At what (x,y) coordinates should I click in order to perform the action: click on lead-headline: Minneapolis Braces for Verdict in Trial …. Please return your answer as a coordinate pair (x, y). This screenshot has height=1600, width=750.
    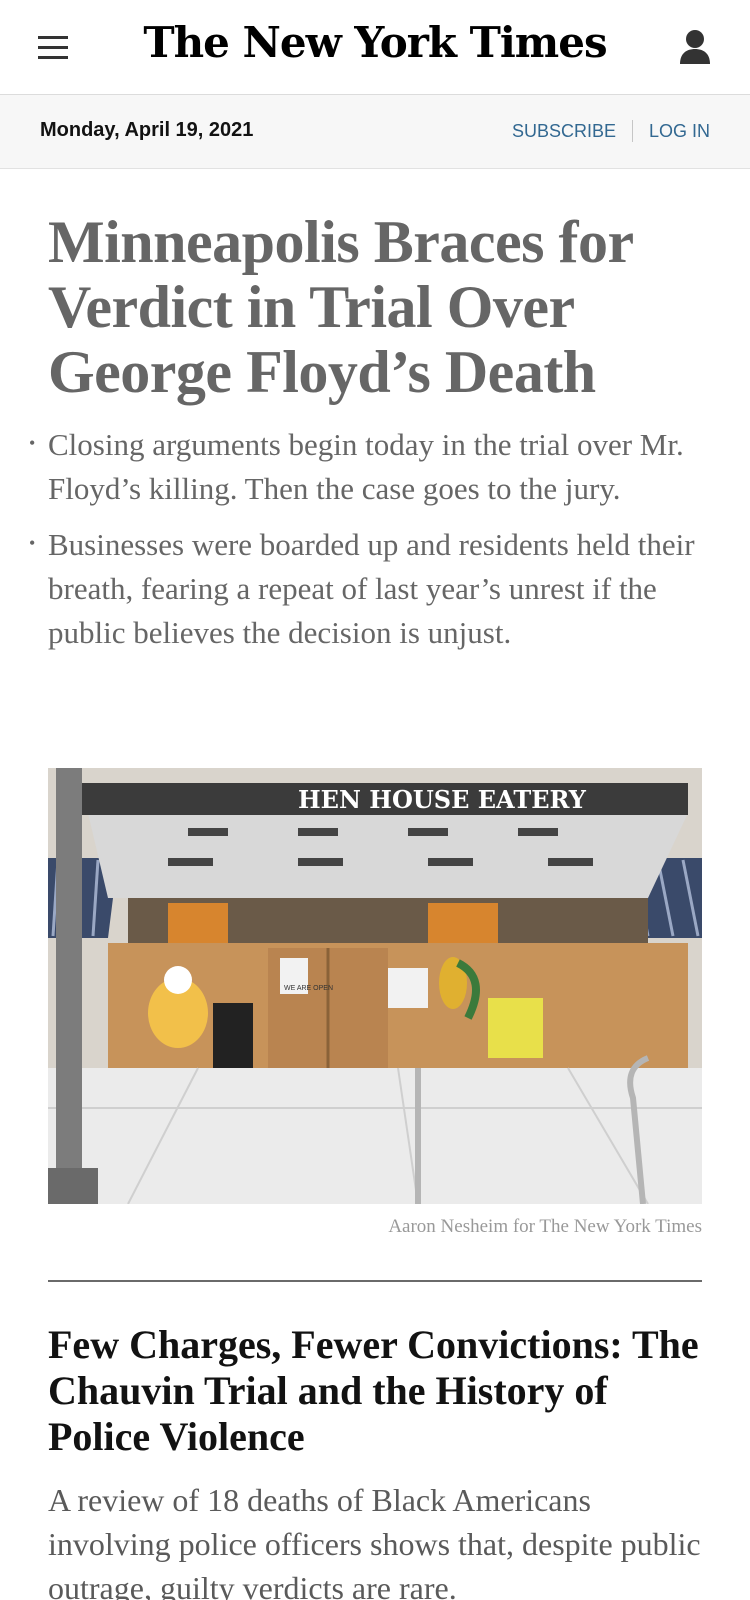
    Looking at the image, I should click on (378, 307).